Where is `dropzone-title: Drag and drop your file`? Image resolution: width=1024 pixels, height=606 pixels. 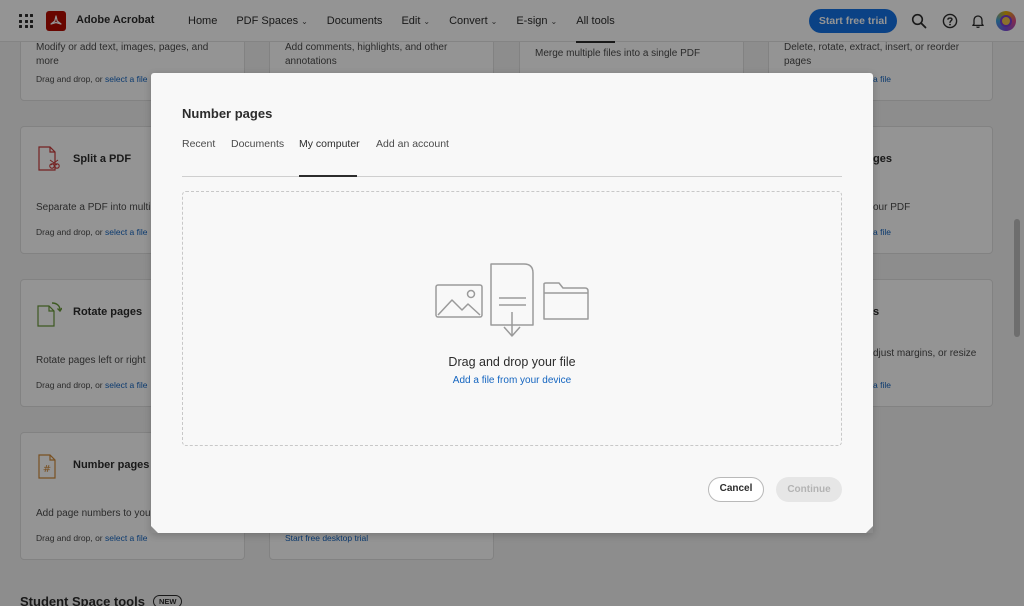 dropzone-title: Drag and drop your file is located at coordinates (512, 362).